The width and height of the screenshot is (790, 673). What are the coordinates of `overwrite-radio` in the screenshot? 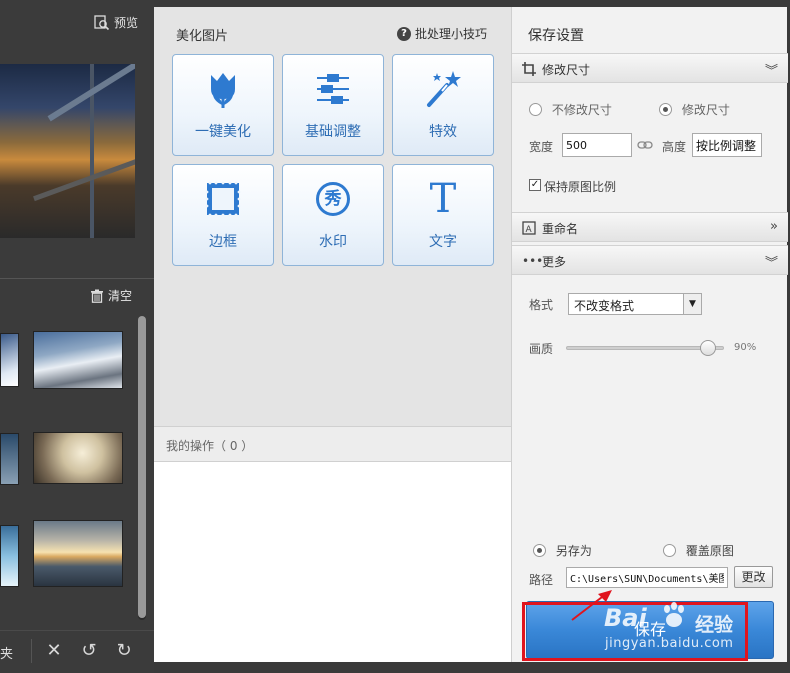 It's located at (669, 550).